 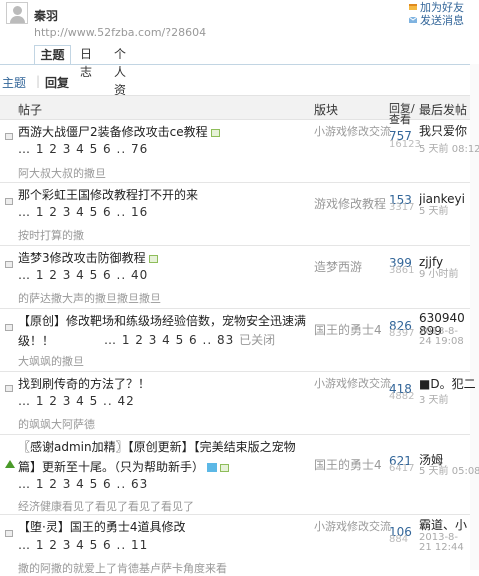 I want to click on thread-pages: … 1 2 3 4 5 6 .. 63, so click(x=83, y=484).